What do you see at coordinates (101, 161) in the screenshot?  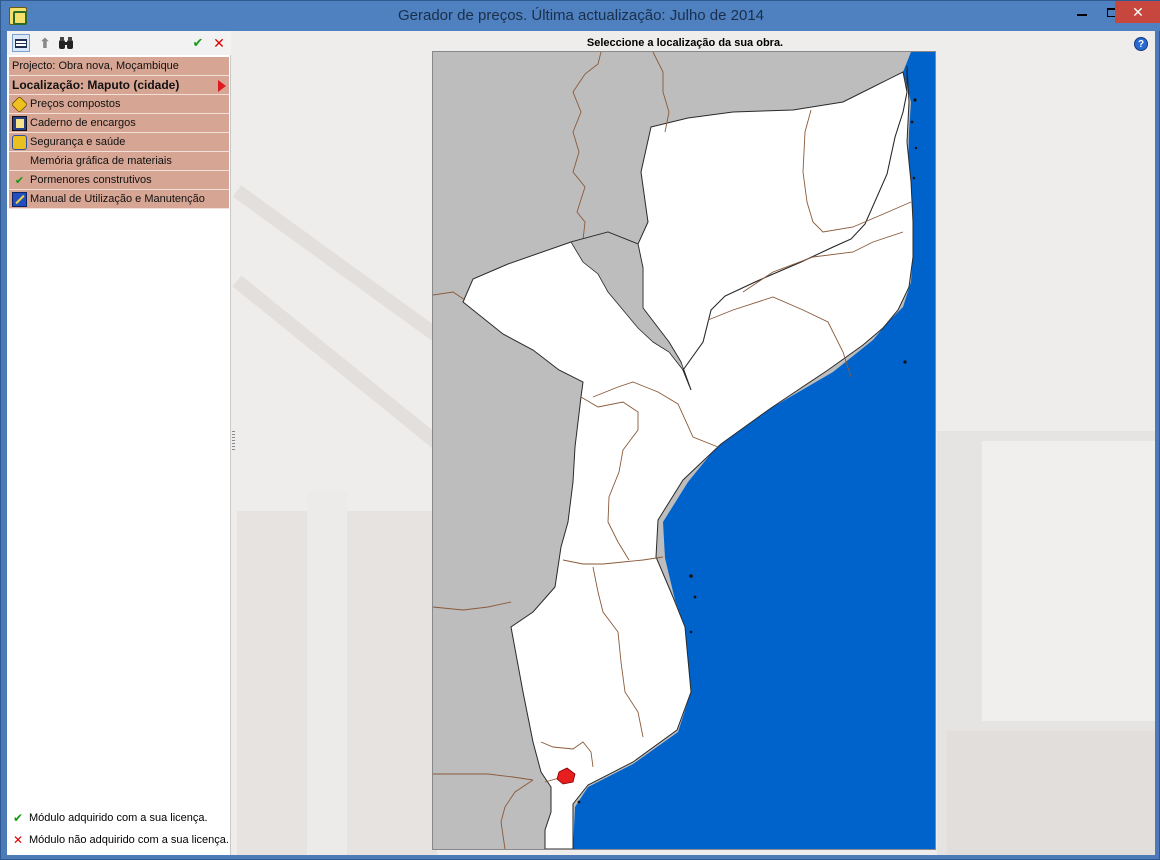 I see `menu-item-label: Memória gráfica de materiais` at bounding box center [101, 161].